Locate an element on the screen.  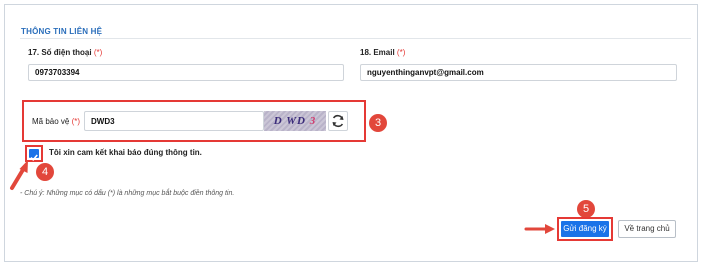
submit-button: Gửi đăng ký is located at coordinates (585, 229).